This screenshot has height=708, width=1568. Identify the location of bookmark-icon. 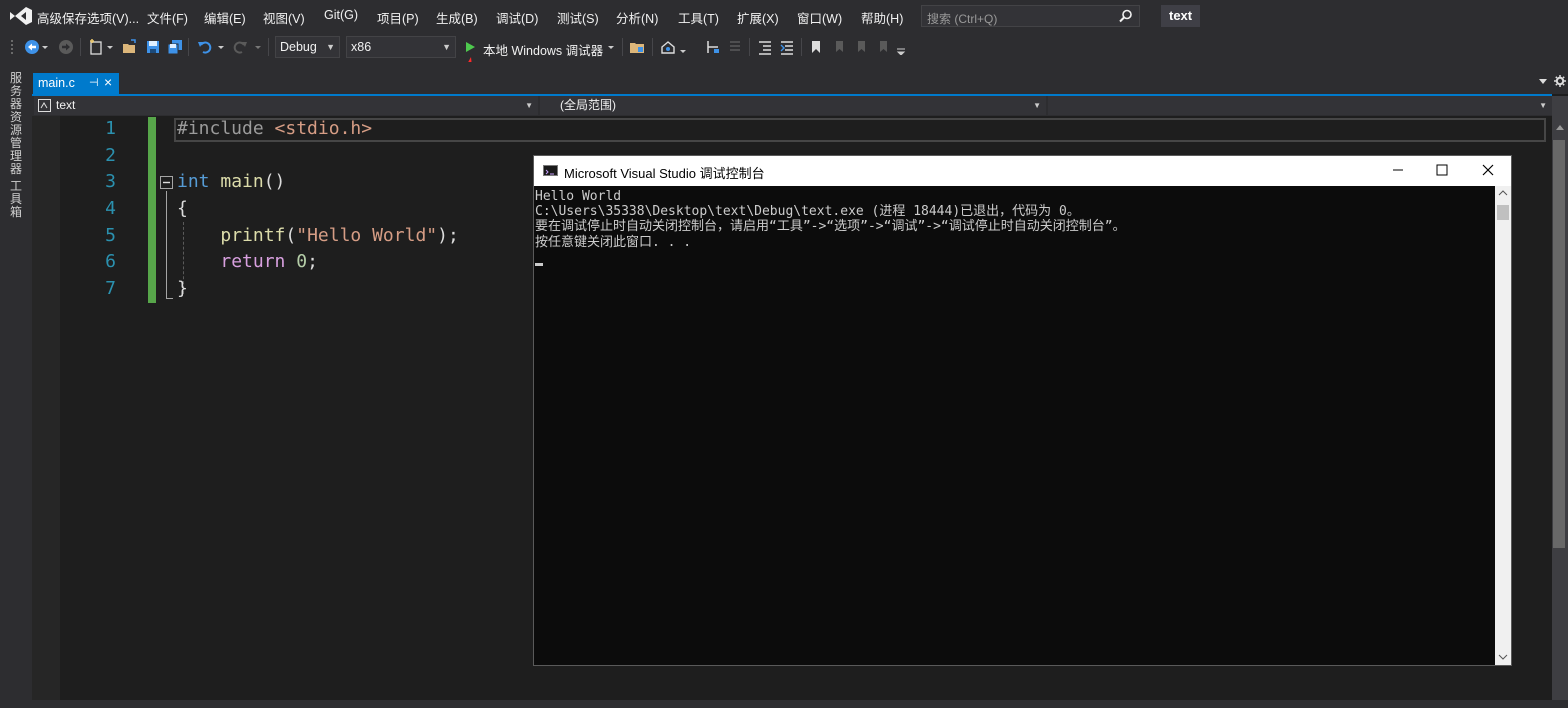
(816, 47).